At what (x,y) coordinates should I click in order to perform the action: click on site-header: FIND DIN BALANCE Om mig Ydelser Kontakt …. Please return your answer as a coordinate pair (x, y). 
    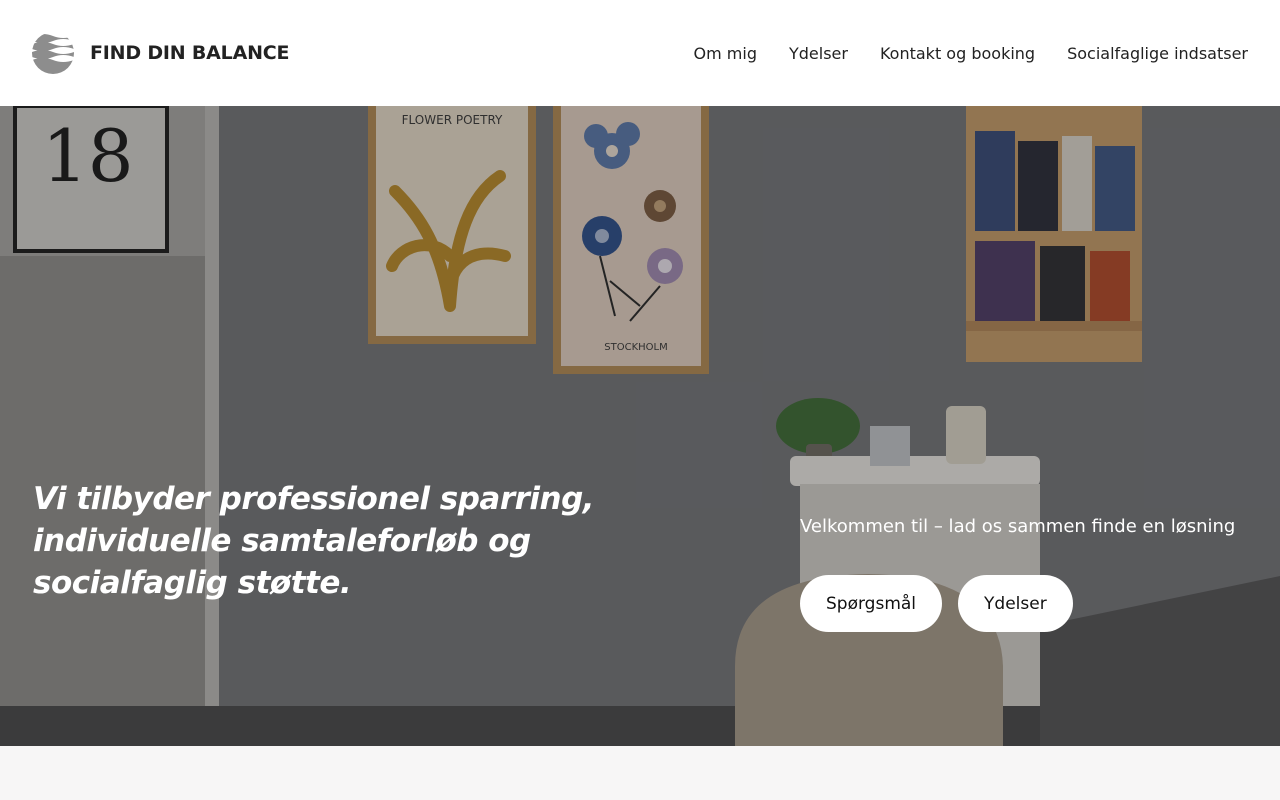
    Looking at the image, I should click on (640, 53).